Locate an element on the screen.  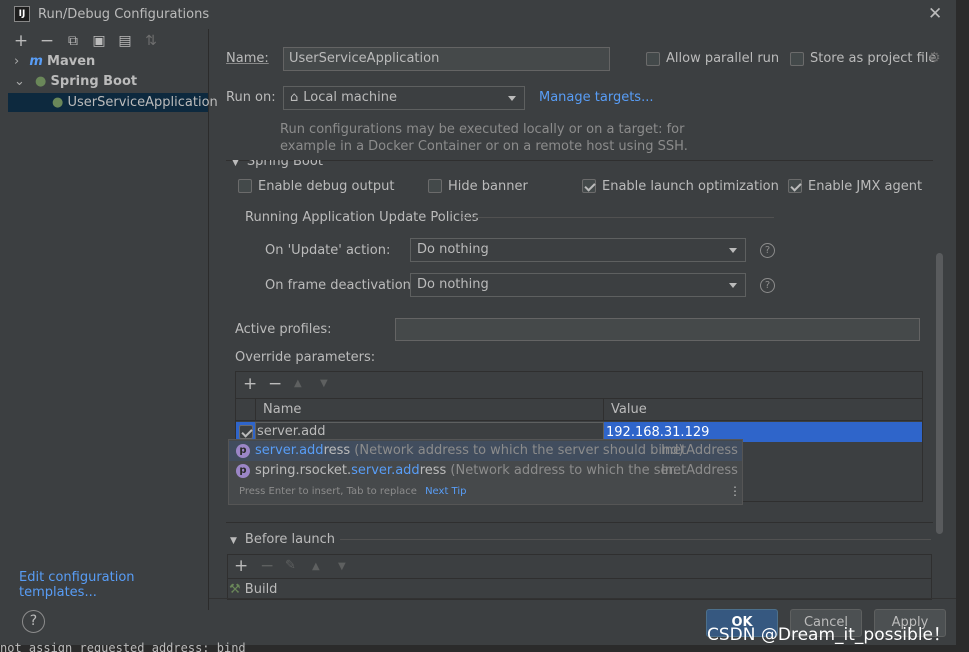
enable-debug-output-checkbox is located at coordinates (245, 186).